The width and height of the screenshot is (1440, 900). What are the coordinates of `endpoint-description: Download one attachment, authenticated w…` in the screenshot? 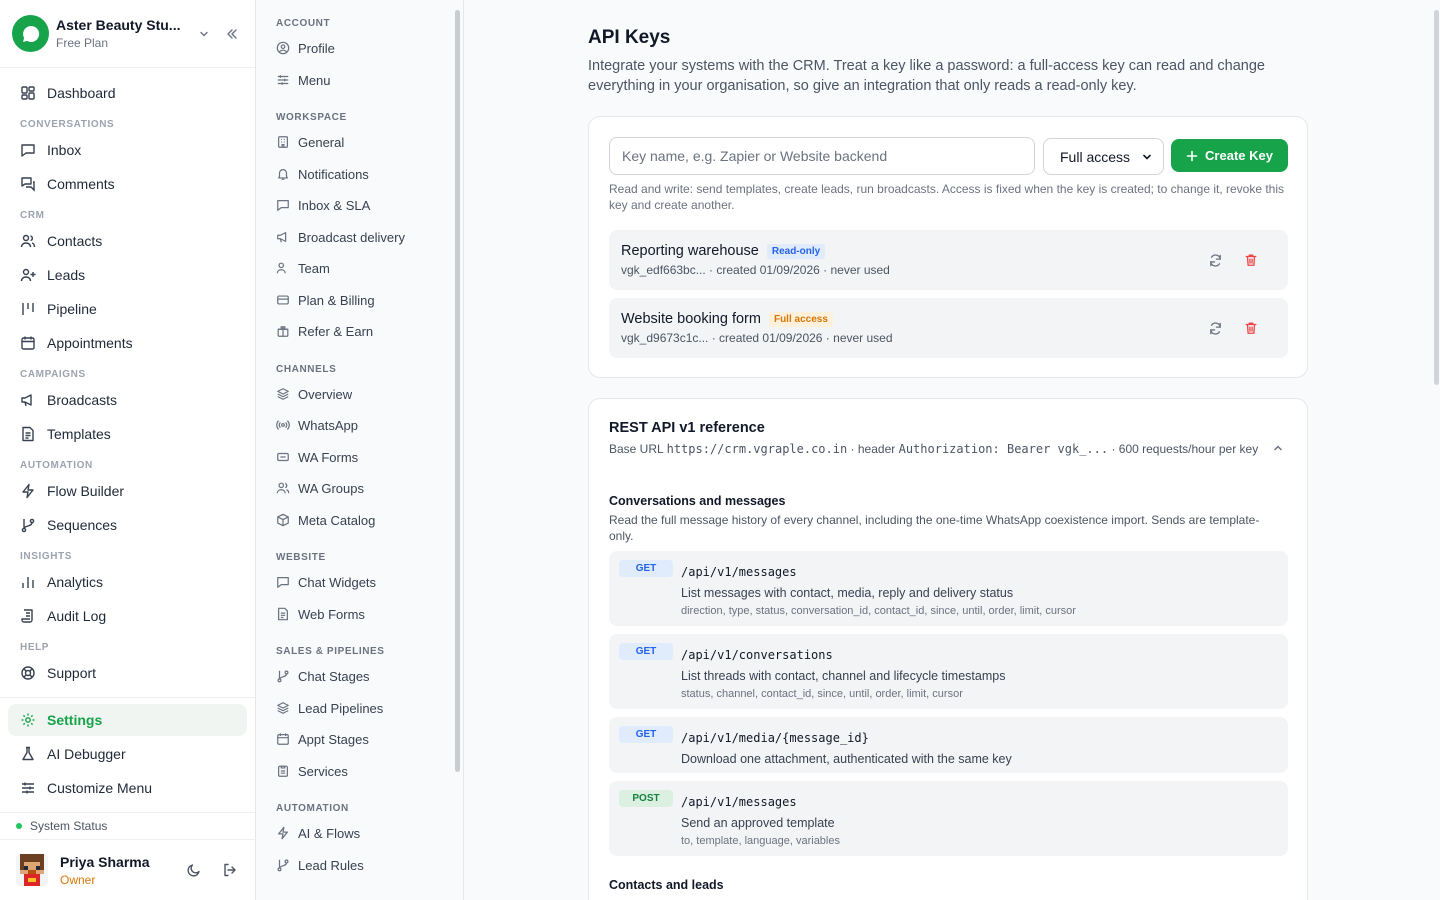 It's located at (846, 759).